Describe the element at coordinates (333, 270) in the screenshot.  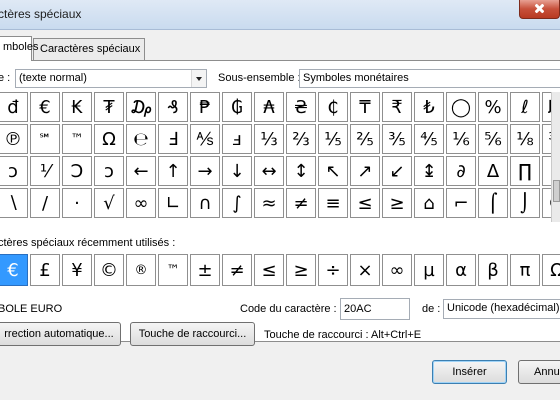
I see `recent-symbol-cell: ÷` at that location.